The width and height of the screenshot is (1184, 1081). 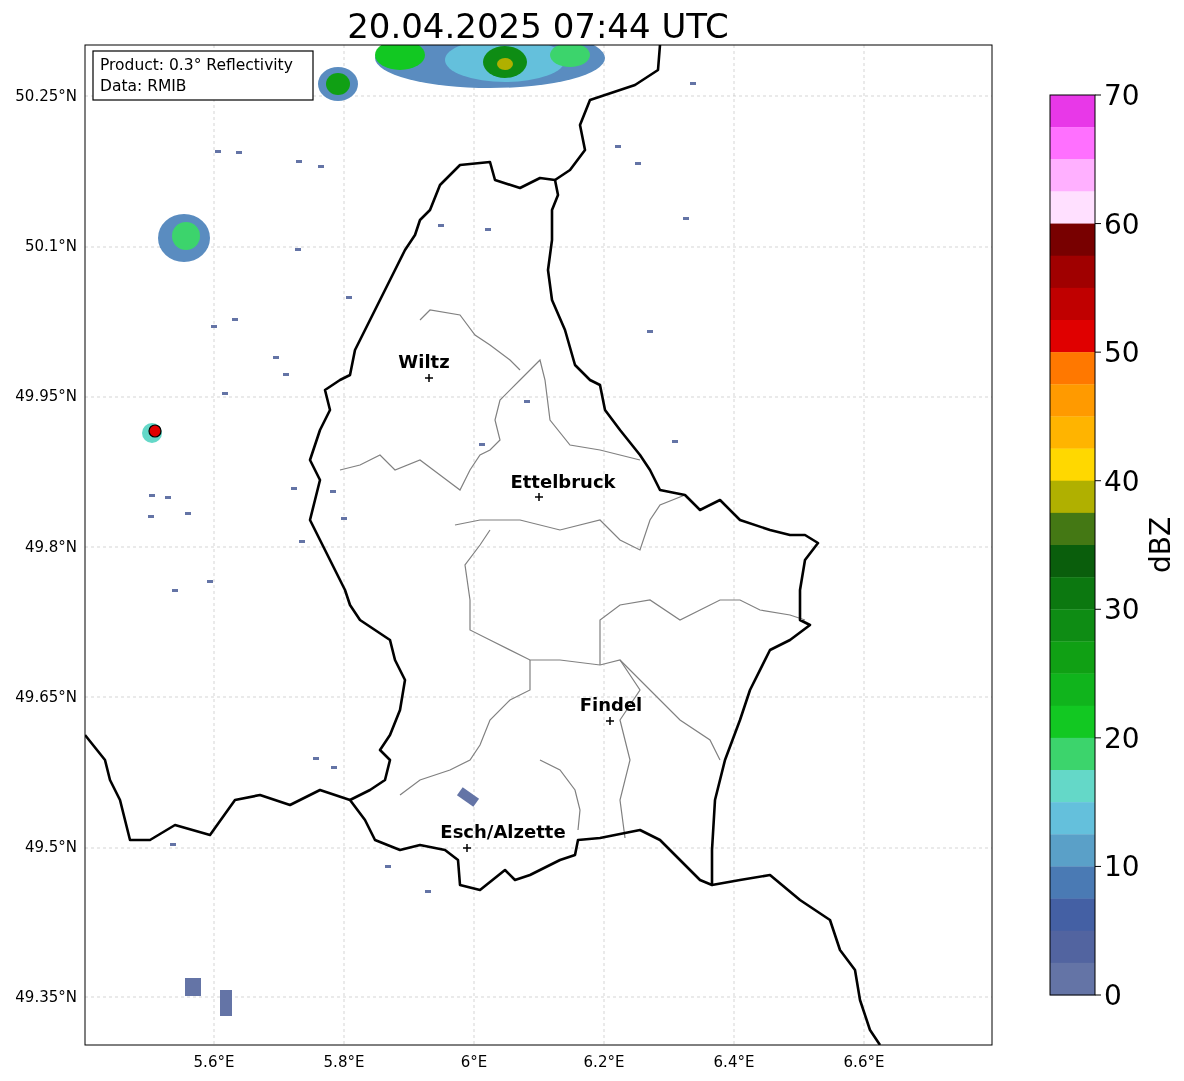 I want to click on colorbar-tick-label: 0, so click(x=1113, y=995).